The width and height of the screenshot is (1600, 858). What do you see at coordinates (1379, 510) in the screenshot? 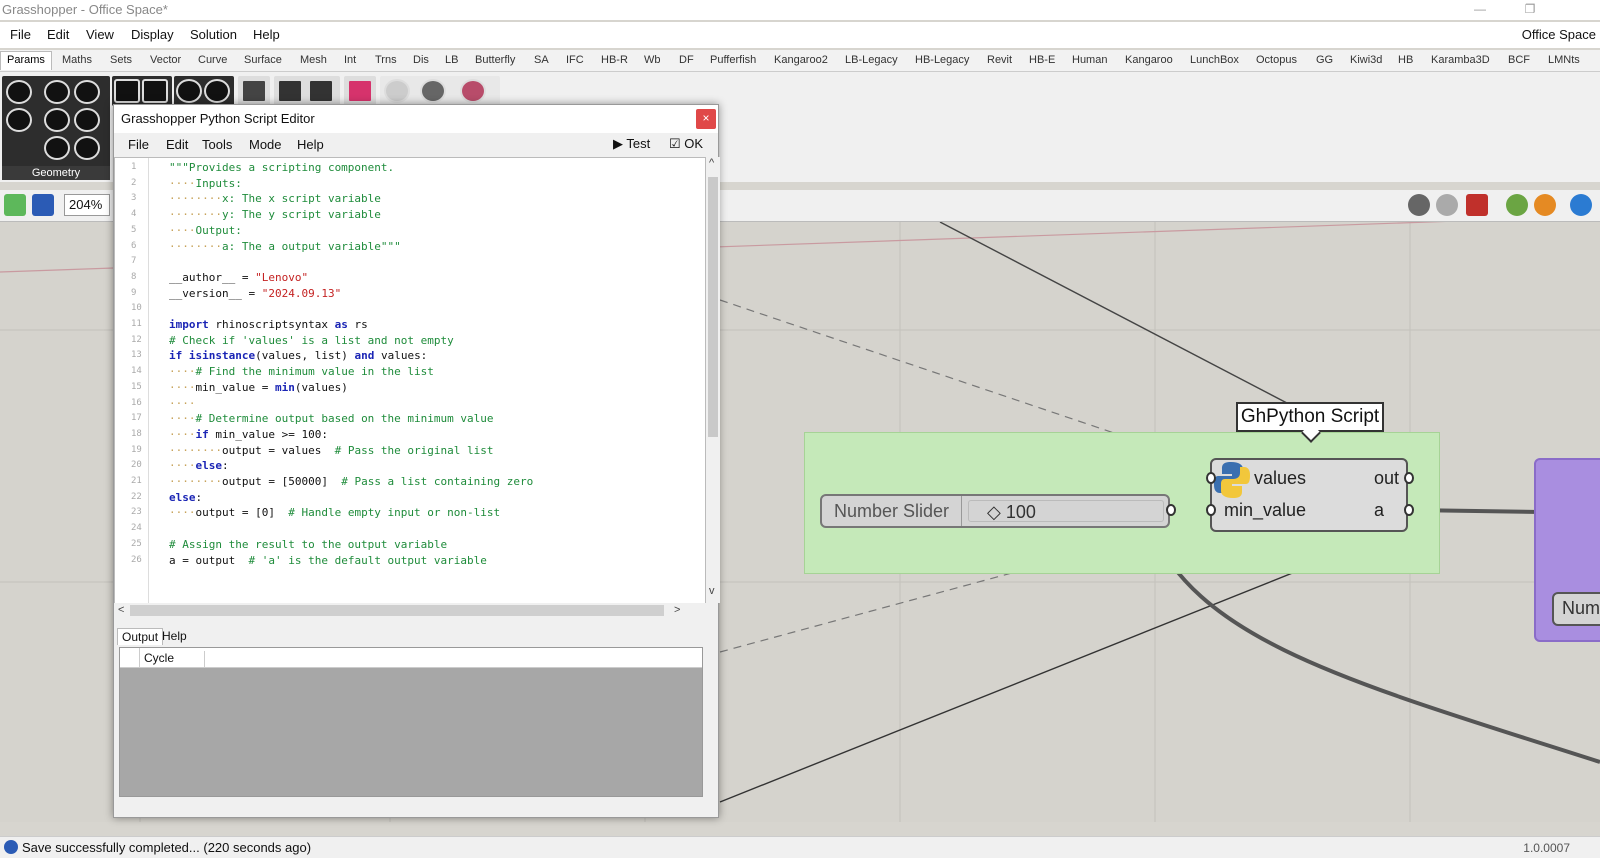
I see `output-a: a` at bounding box center [1379, 510].